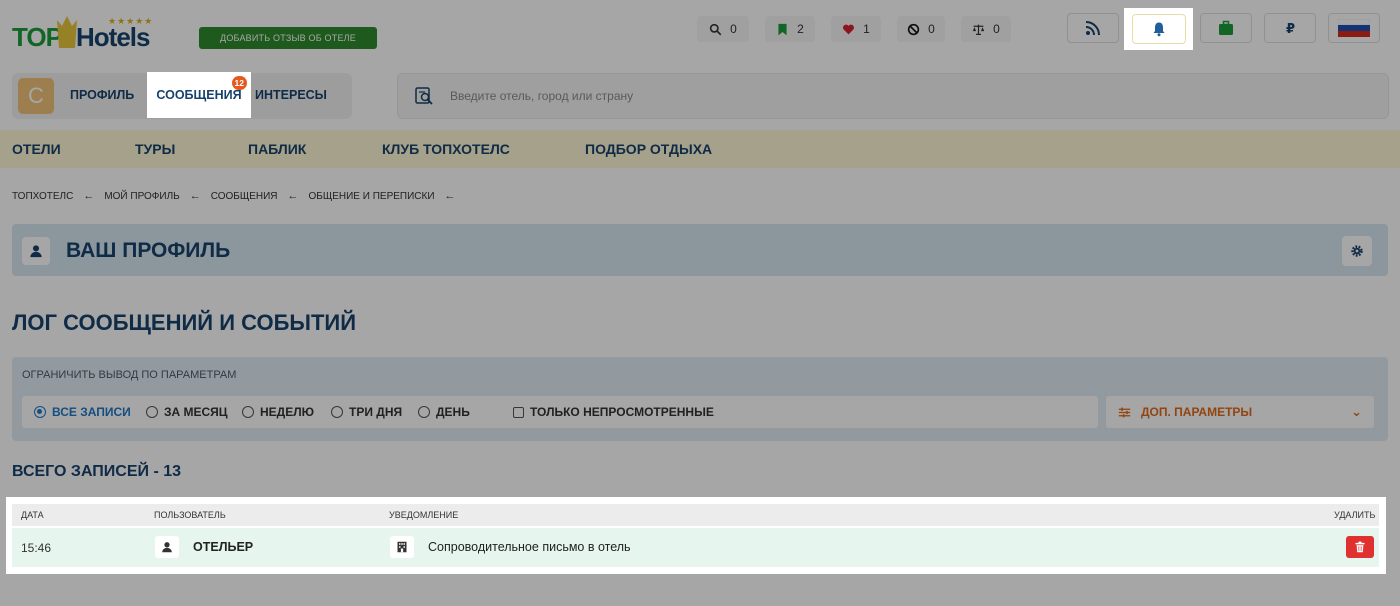  What do you see at coordinates (913, 29) in the screenshot?
I see `ban-icon` at bounding box center [913, 29].